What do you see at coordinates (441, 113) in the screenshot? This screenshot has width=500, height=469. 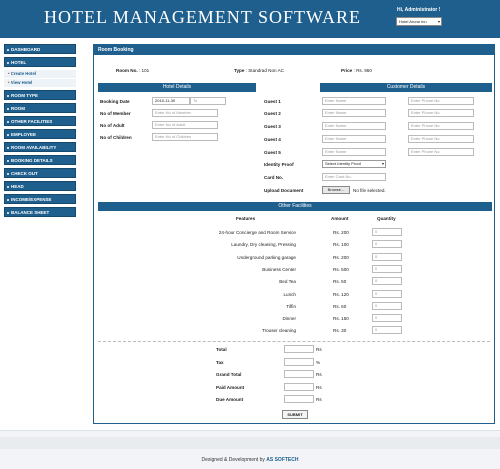 I see `guest-2-phone-input: Enter Phone No.` at bounding box center [441, 113].